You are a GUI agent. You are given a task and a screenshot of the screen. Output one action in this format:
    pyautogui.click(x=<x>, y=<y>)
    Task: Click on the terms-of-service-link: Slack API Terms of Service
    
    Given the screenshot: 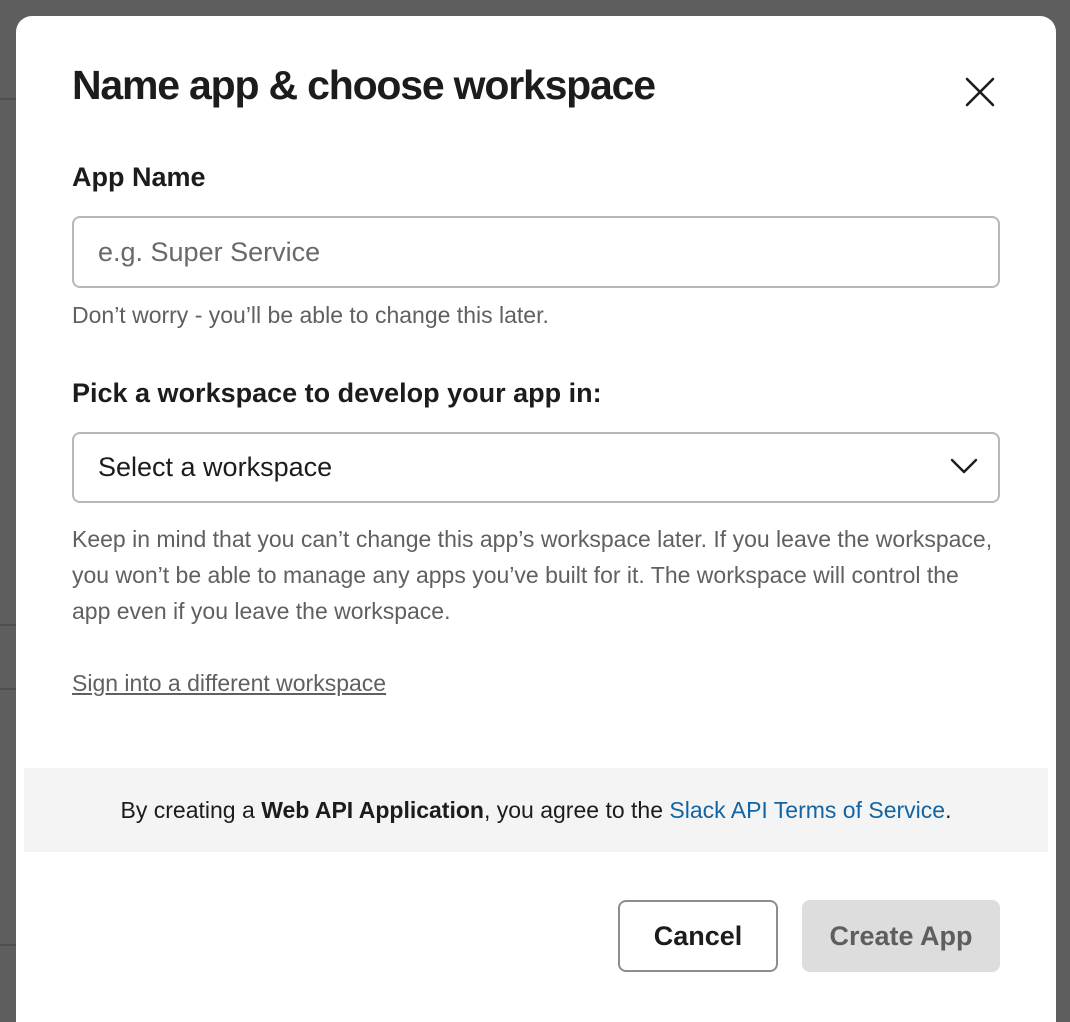 What is the action you would take?
    pyautogui.click(x=807, y=810)
    